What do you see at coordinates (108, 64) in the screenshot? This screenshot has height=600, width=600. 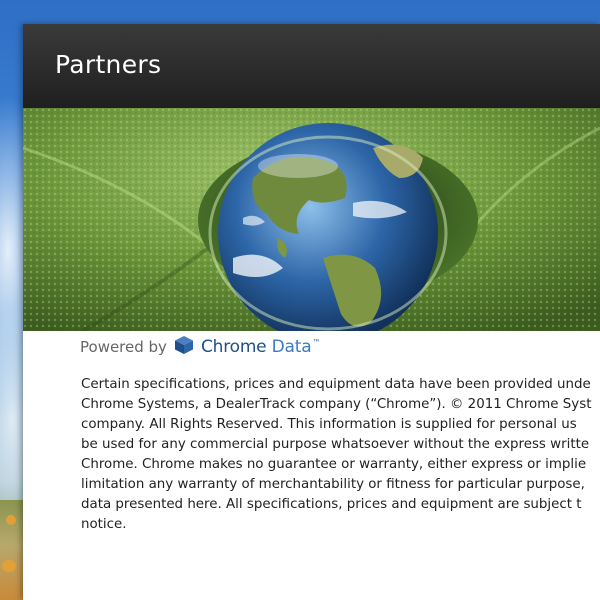 I see `panel-title: Partners` at bounding box center [108, 64].